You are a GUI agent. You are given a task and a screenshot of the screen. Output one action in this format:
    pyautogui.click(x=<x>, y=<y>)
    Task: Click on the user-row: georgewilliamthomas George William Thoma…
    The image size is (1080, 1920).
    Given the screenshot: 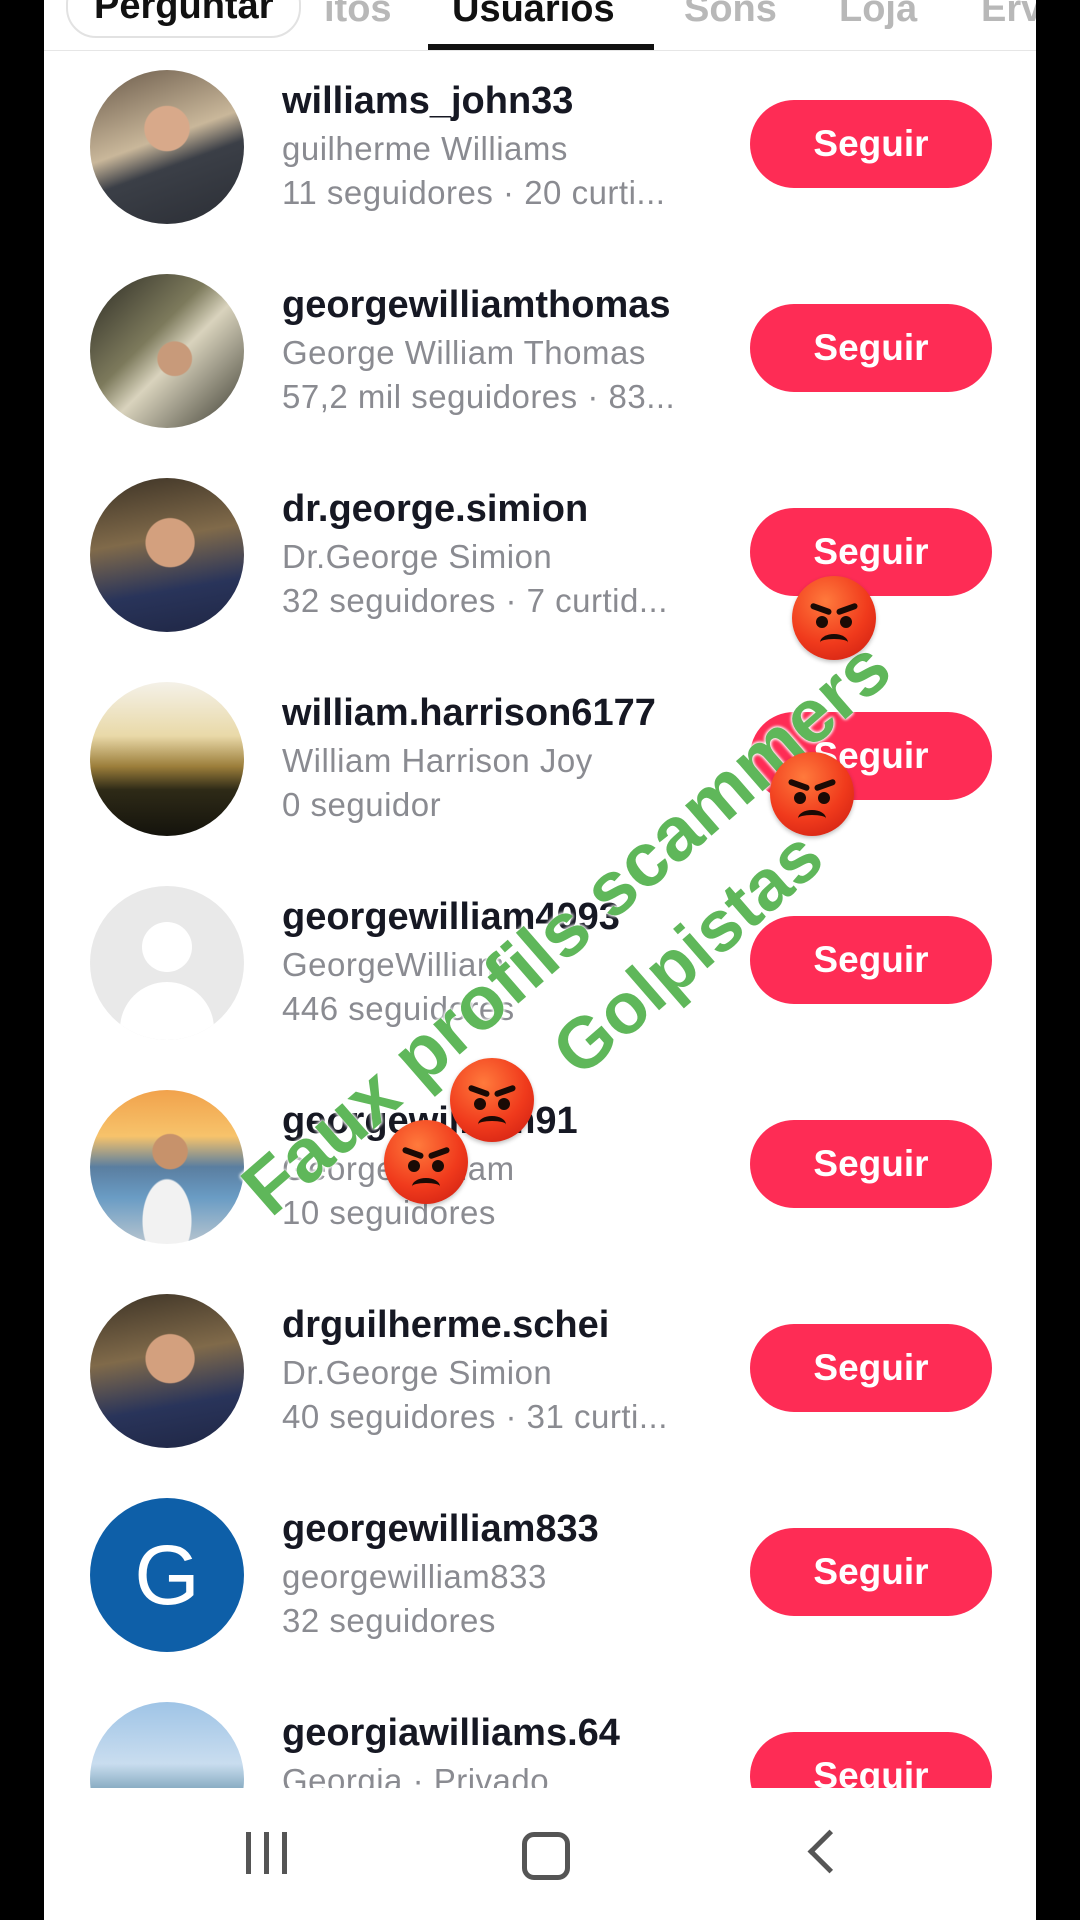 What is the action you would take?
    pyautogui.click(x=540, y=376)
    